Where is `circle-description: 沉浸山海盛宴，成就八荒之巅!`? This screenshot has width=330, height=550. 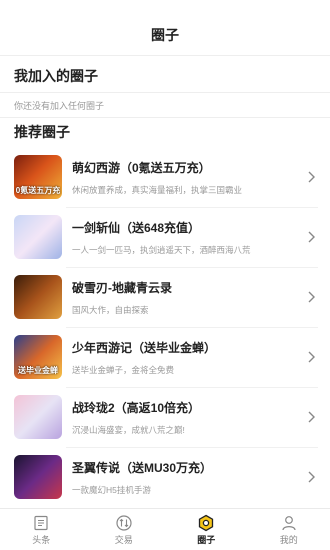 circle-description: 沉浸山海盛宴，成就八荒之巅! is located at coordinates (128, 429).